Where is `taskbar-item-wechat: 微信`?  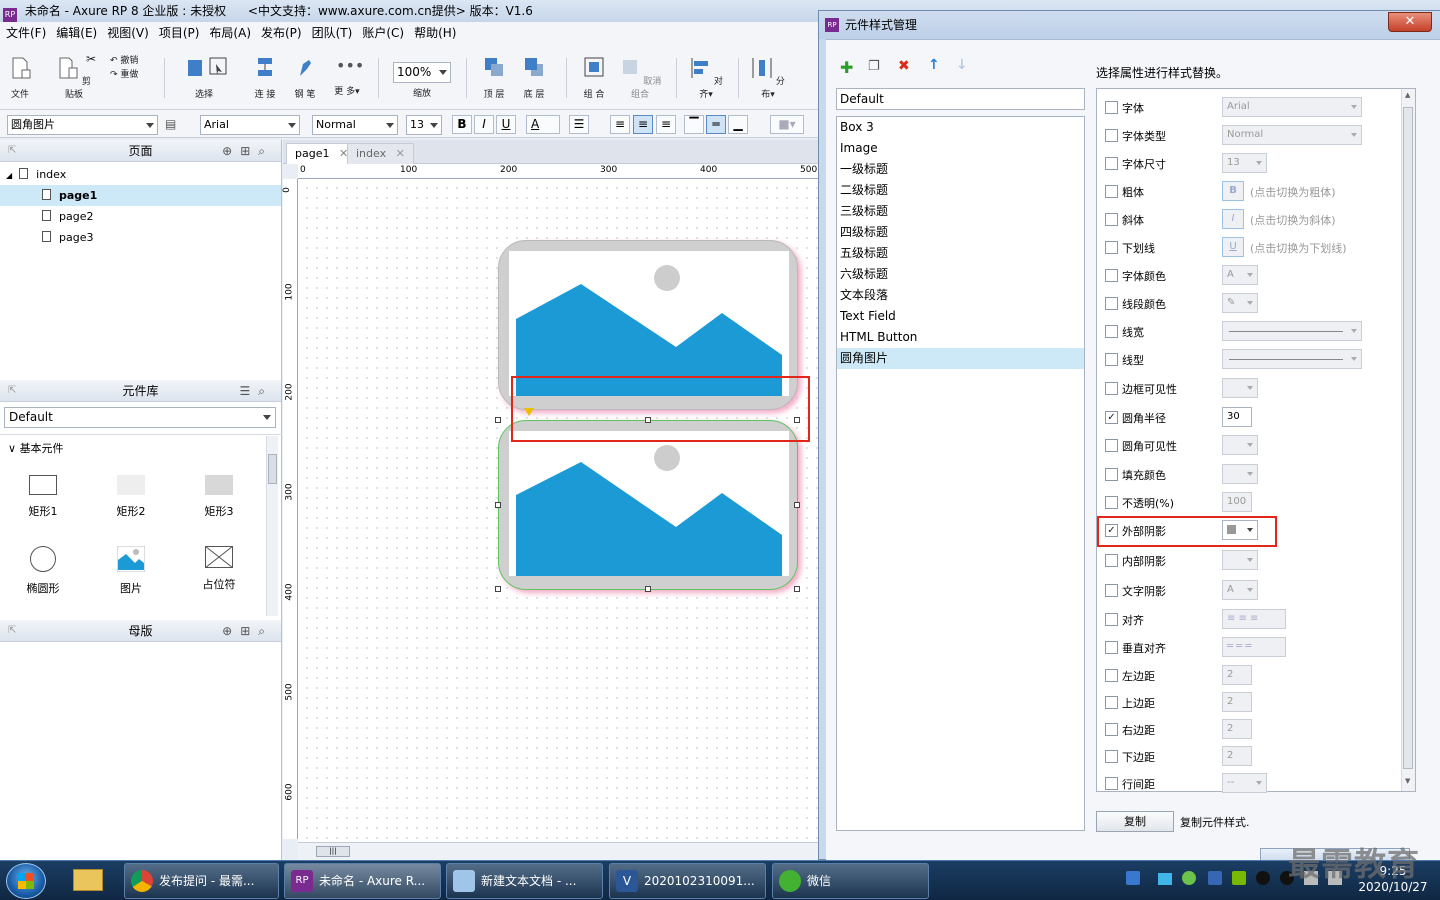
taskbar-item-wechat: 微信 is located at coordinates (850, 881).